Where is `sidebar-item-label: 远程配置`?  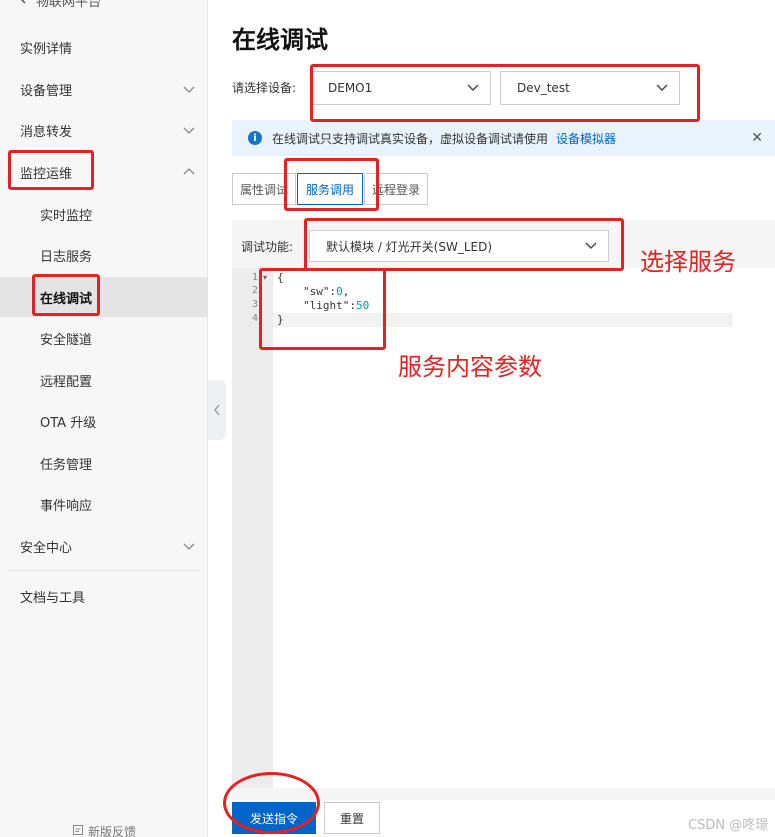 sidebar-item-label: 远程配置 is located at coordinates (66, 382).